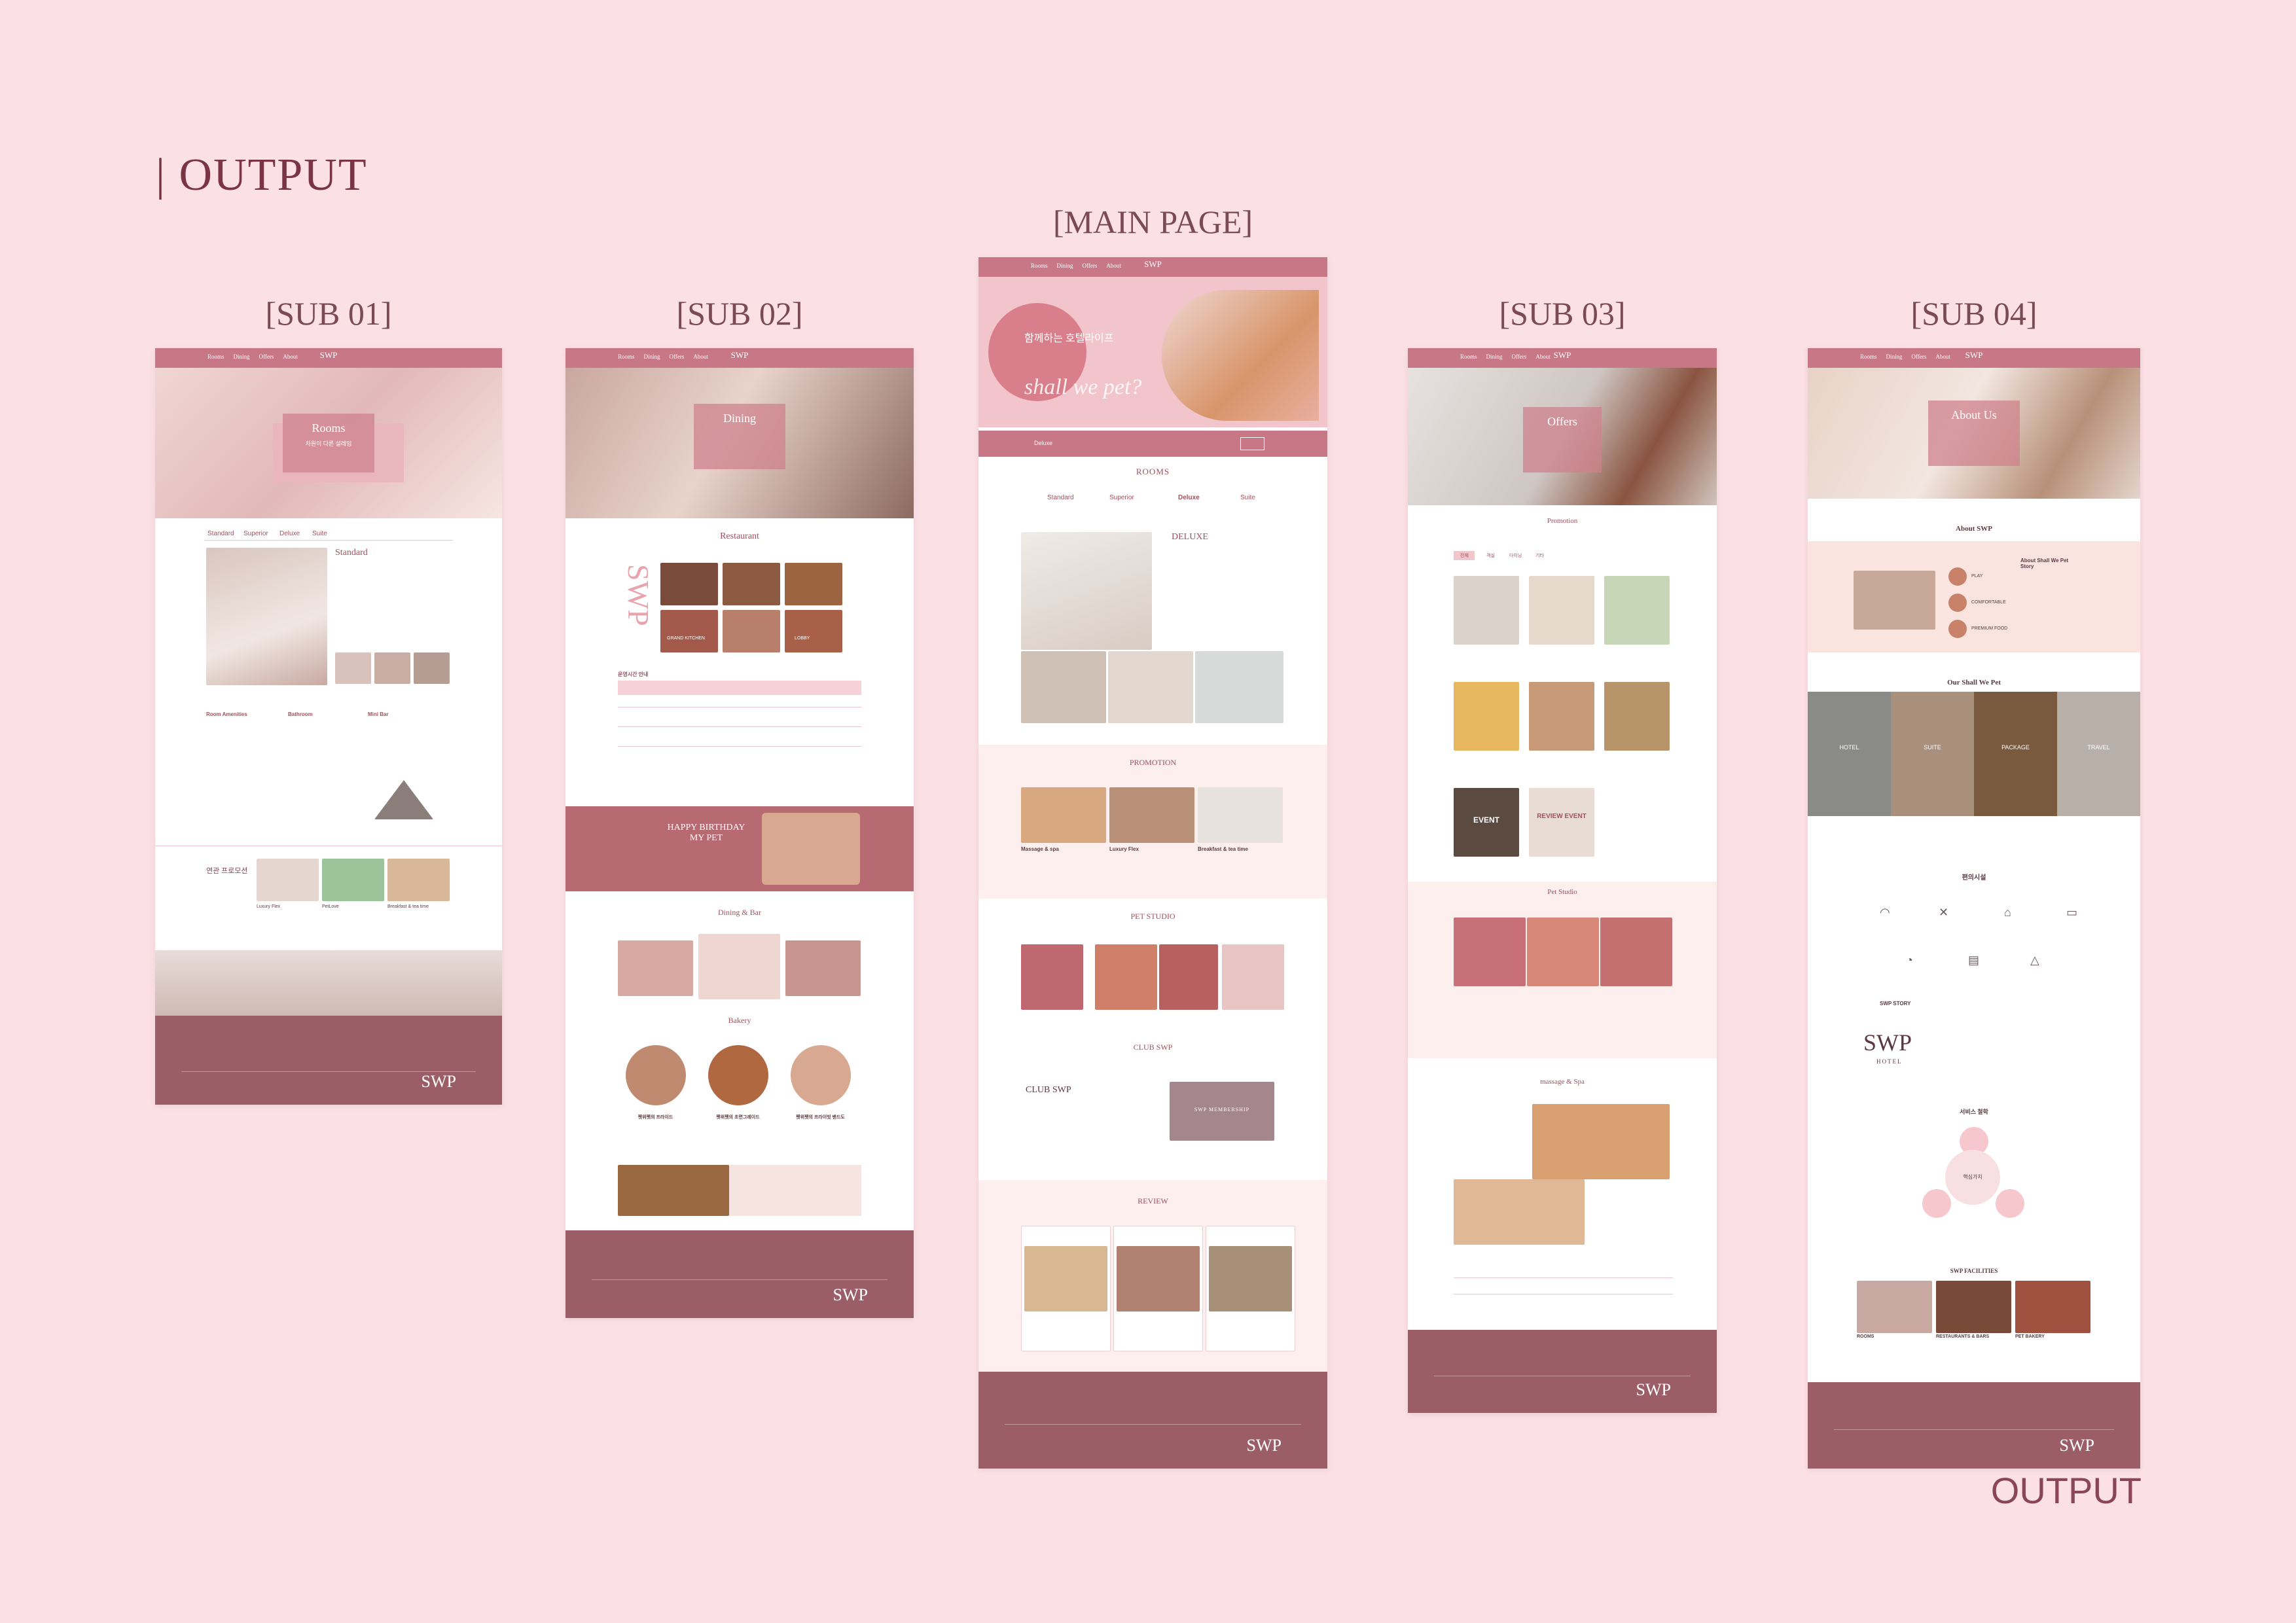 This screenshot has width=2296, height=1623. Describe the element at coordinates (1933, 754) in the screenshot. I see `our-image-suite: SUITE` at that location.